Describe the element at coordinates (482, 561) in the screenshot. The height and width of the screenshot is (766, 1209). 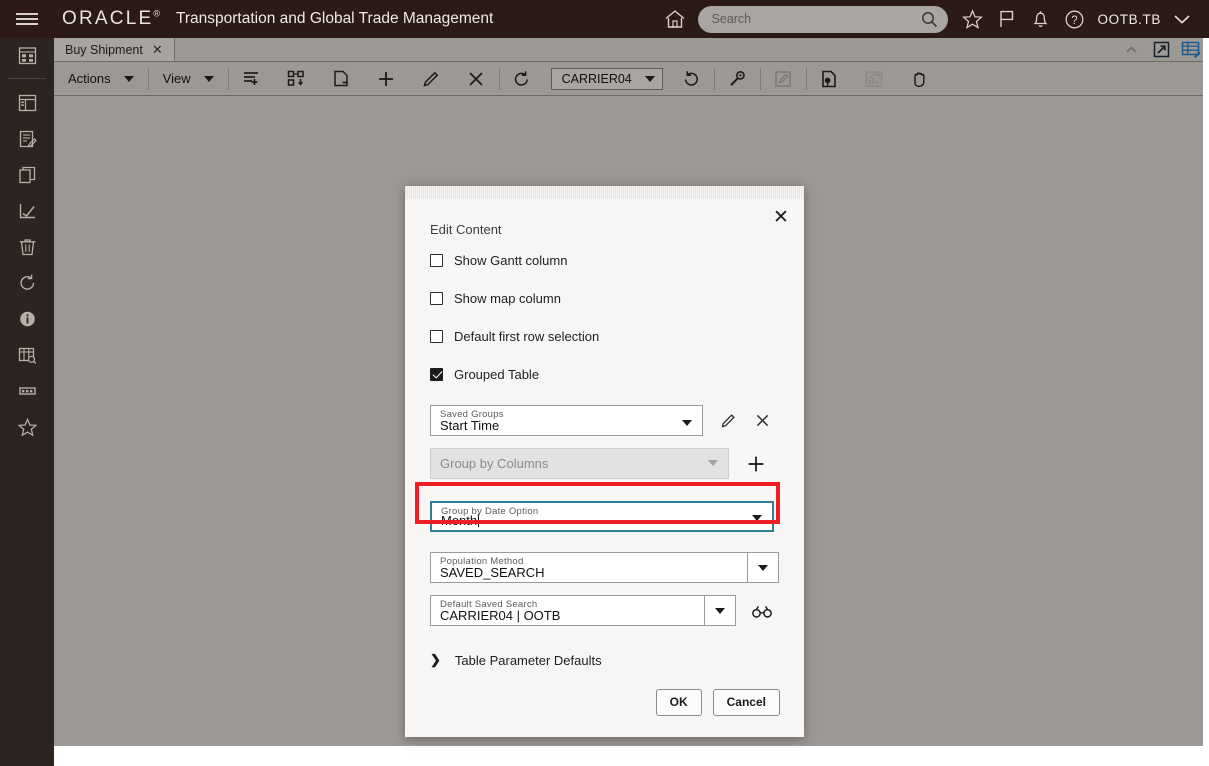
I see `population-method-label: Population Method` at that location.